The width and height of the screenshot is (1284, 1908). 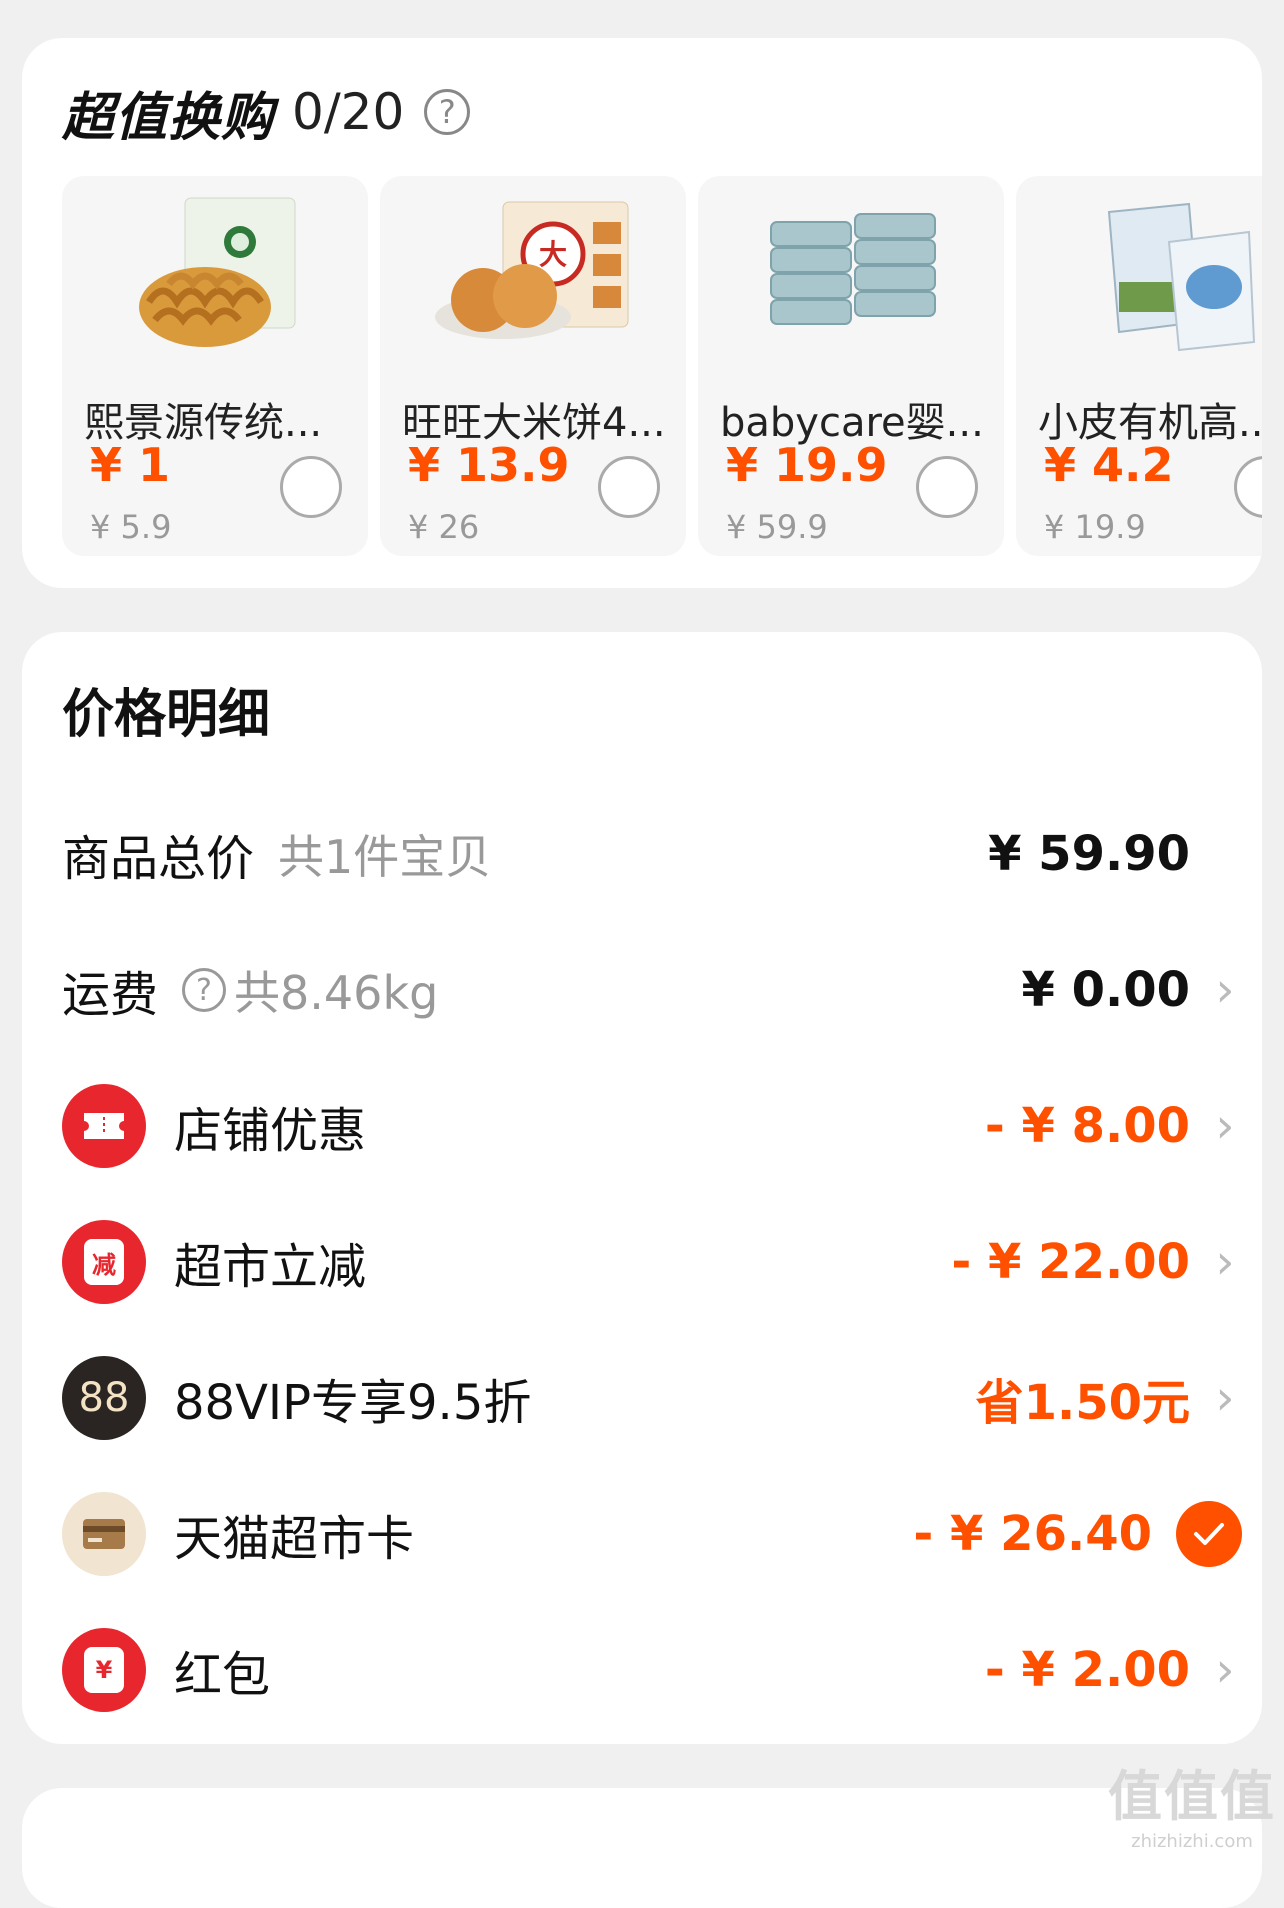 I want to click on product-original-price: ¥ 5.9, so click(x=131, y=527).